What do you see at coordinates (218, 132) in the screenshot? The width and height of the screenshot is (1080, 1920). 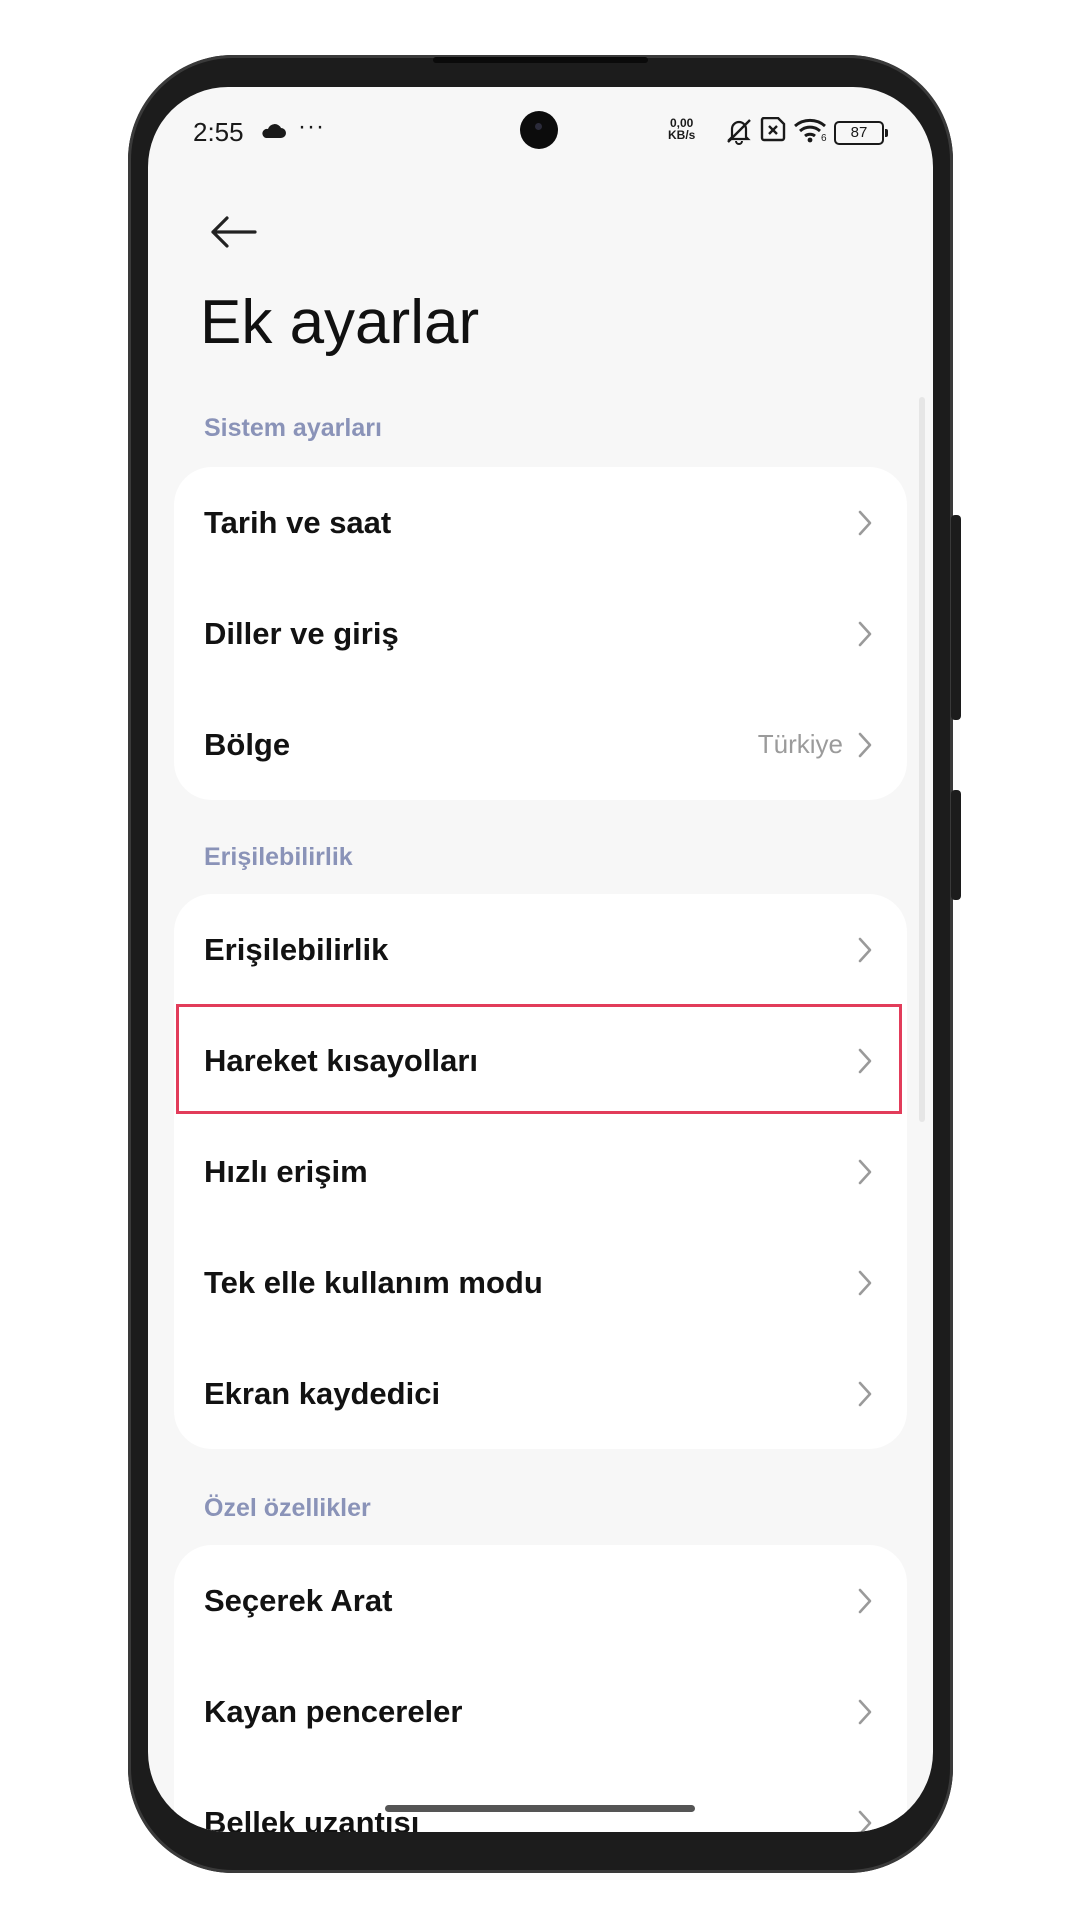 I see `status-time: 2:55` at bounding box center [218, 132].